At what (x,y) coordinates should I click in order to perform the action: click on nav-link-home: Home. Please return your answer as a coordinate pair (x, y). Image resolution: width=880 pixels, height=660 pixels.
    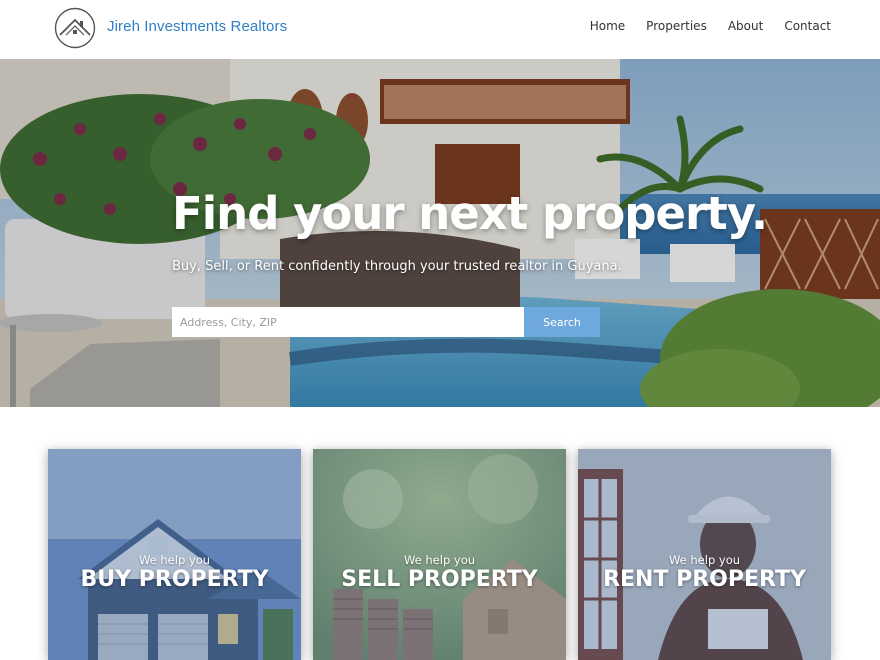
    Looking at the image, I should click on (607, 26).